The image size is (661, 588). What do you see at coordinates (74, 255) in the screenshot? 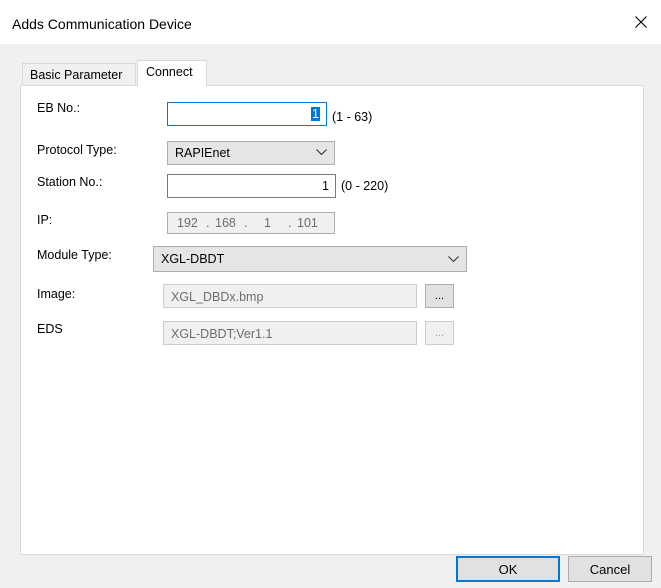
I see `module-type-label: Module Type:` at bounding box center [74, 255].